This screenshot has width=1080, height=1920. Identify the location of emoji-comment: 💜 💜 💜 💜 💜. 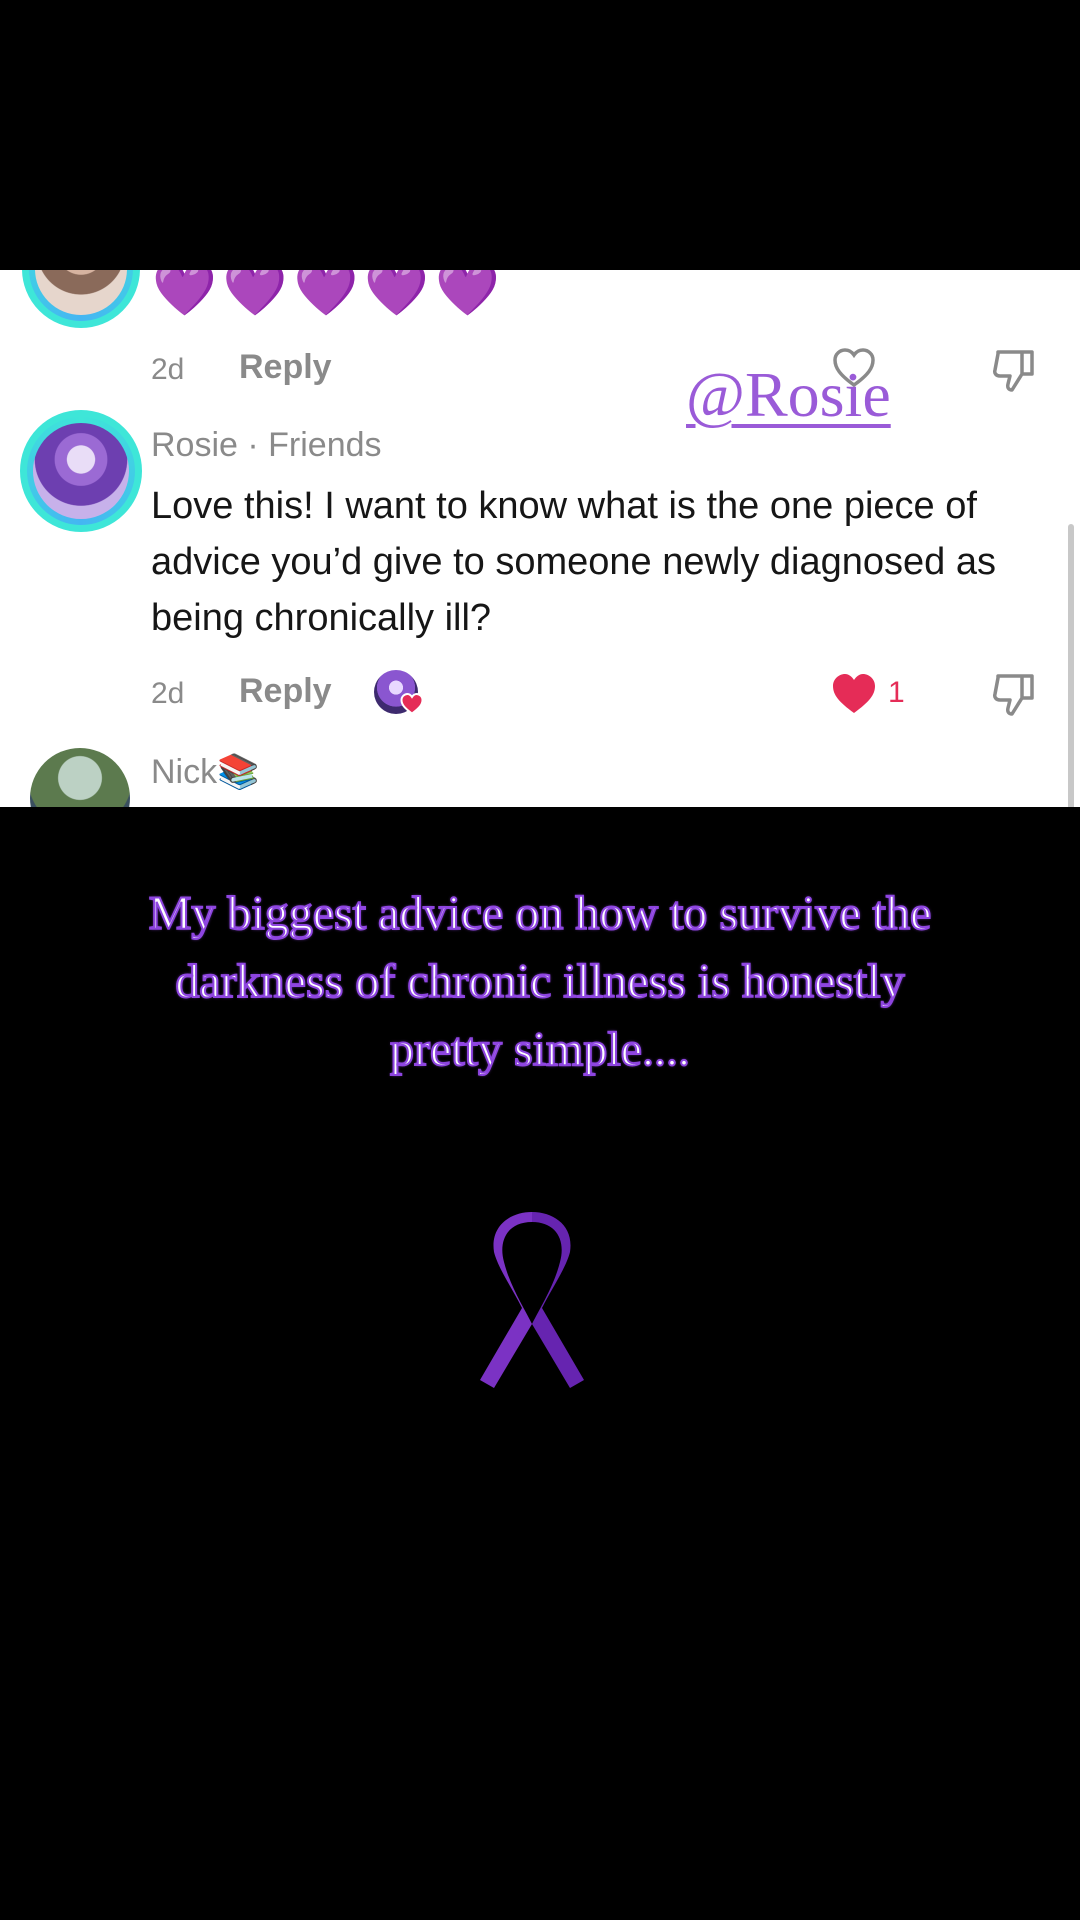
(326, 294).